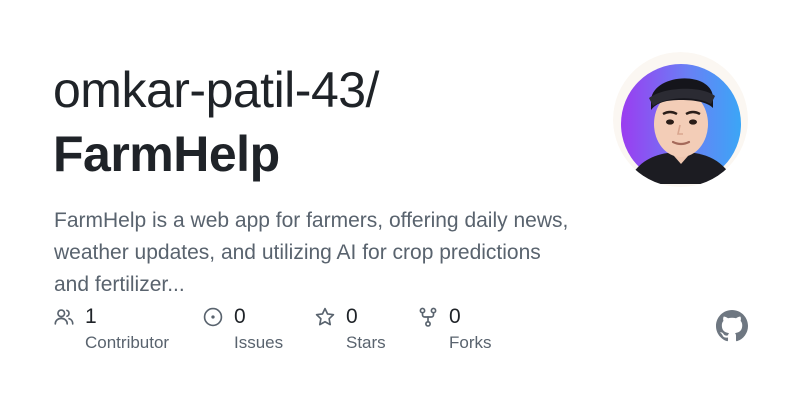  What do you see at coordinates (127, 342) in the screenshot?
I see `contributors-label: Contributor` at bounding box center [127, 342].